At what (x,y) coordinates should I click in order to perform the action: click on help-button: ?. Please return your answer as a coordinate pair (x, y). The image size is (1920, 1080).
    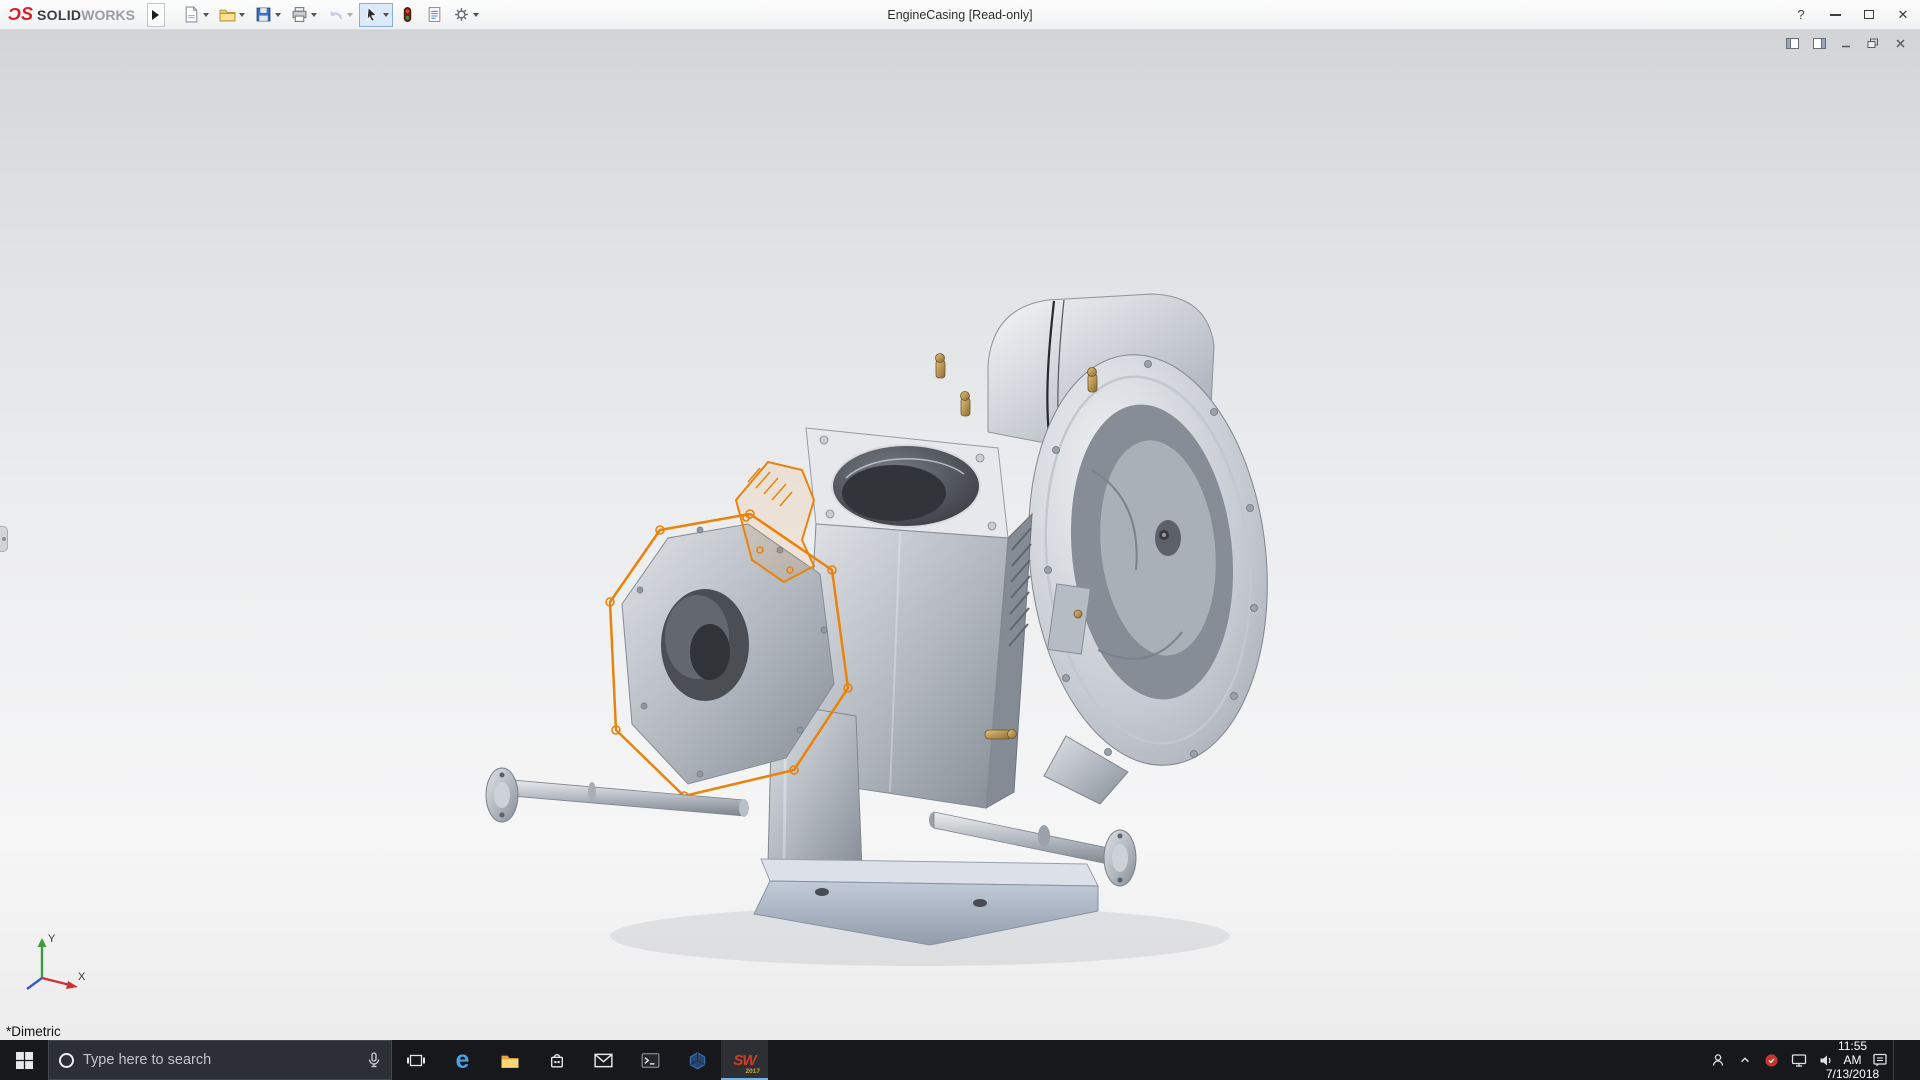
    Looking at the image, I should click on (1801, 14).